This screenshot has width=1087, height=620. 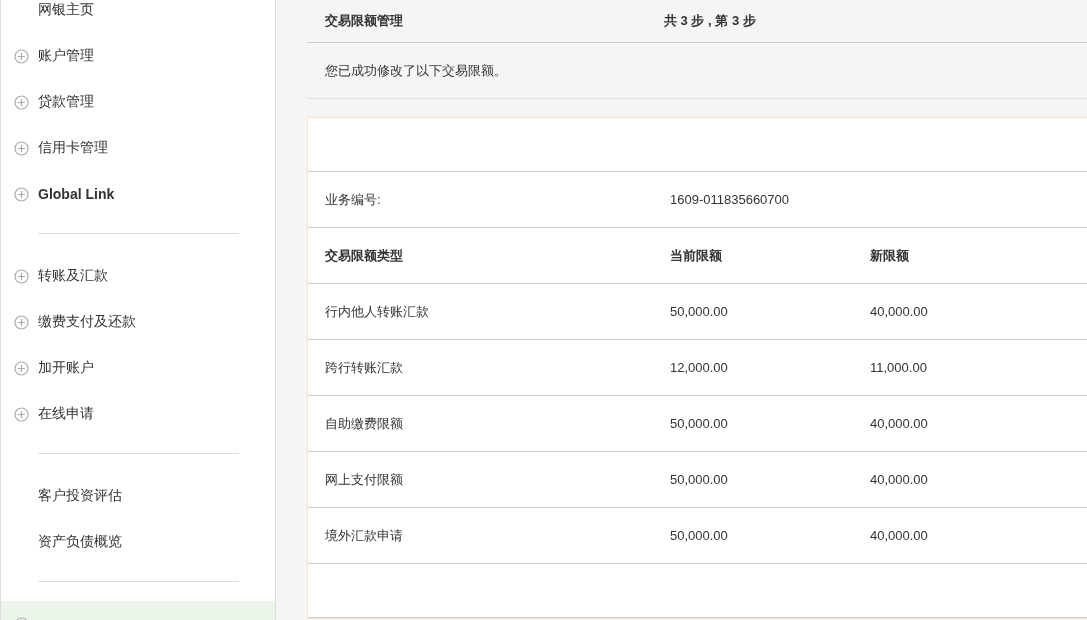 What do you see at coordinates (696, 255) in the screenshot?
I see `column-header: 当前限额` at bounding box center [696, 255].